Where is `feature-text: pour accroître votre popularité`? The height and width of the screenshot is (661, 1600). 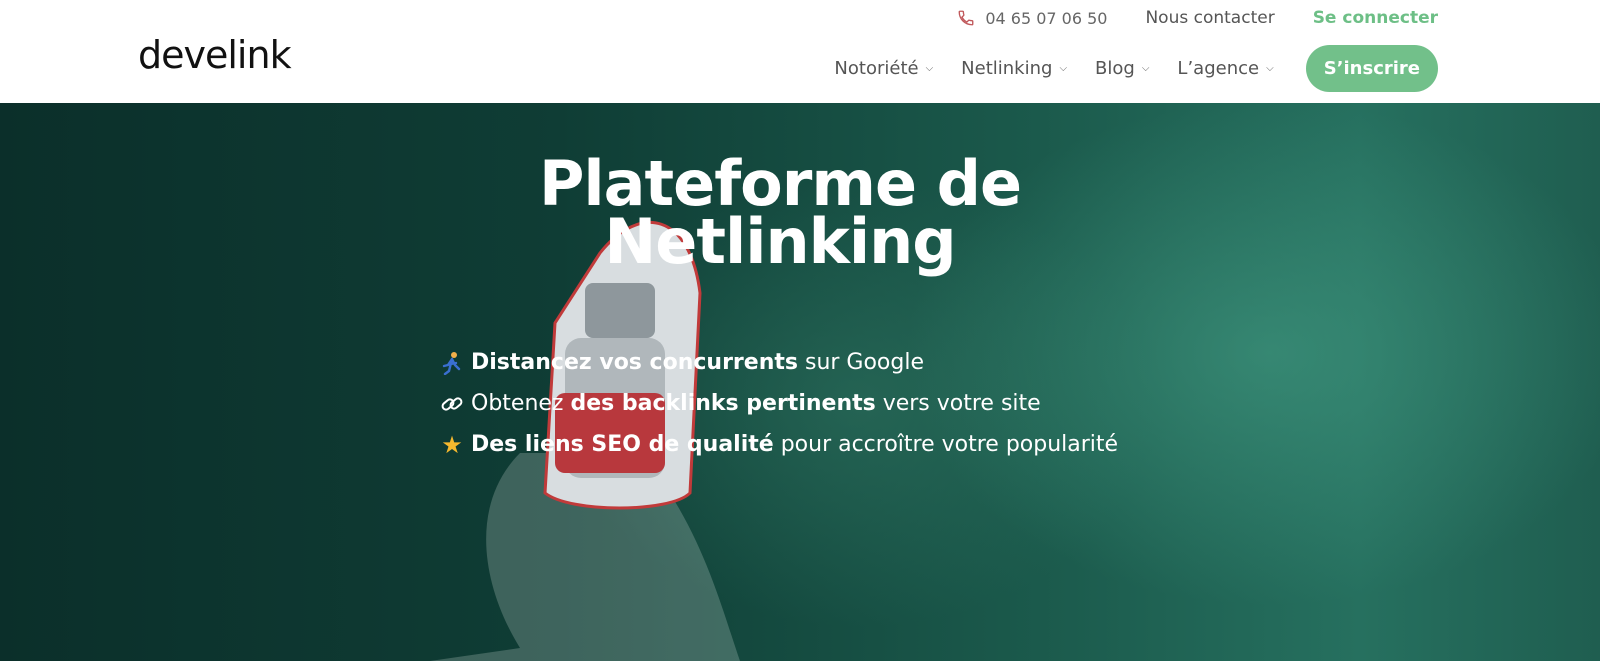 feature-text: pour accroître votre popularité is located at coordinates (946, 444).